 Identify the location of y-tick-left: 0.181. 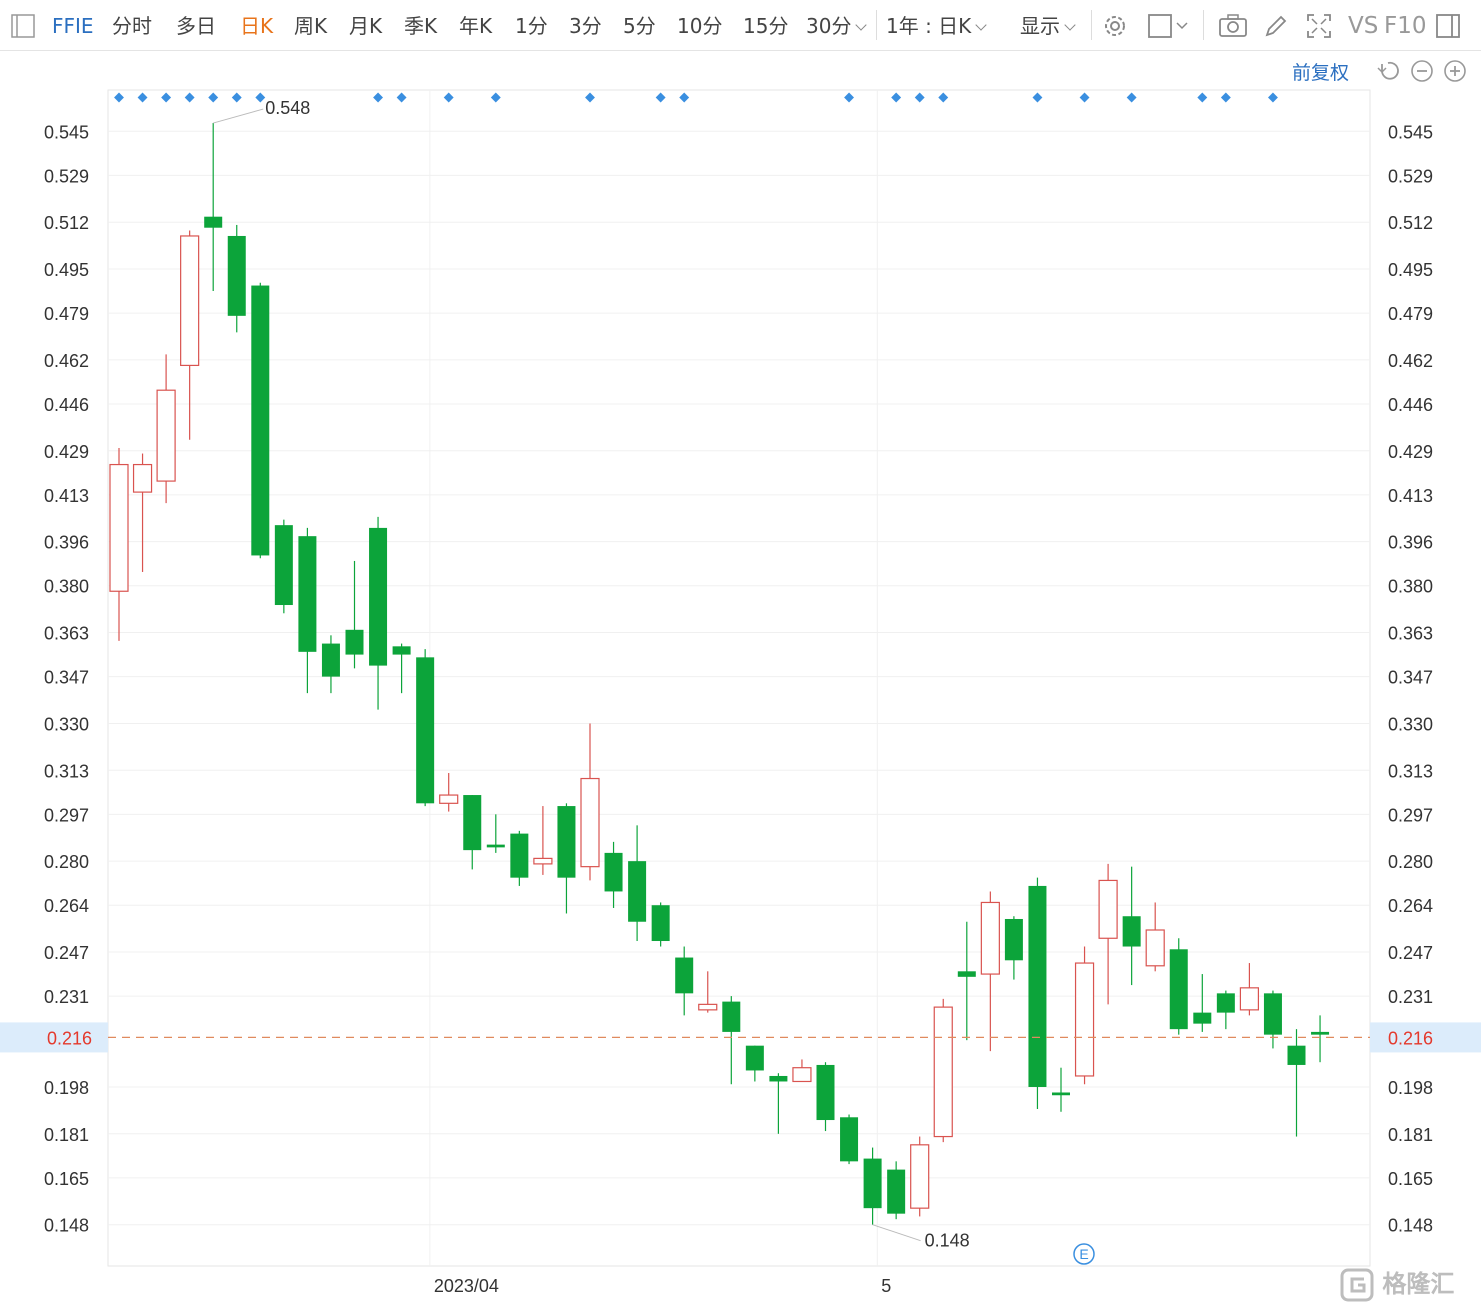
(66, 1135).